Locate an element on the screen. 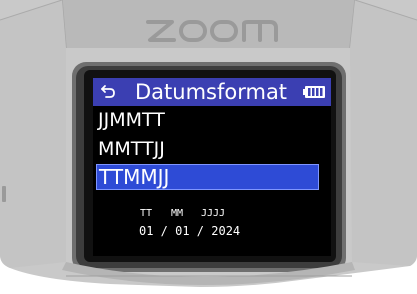 The height and width of the screenshot is (294, 417). date-preview-value: 01 / 01 / 2024 is located at coordinates (190, 231).